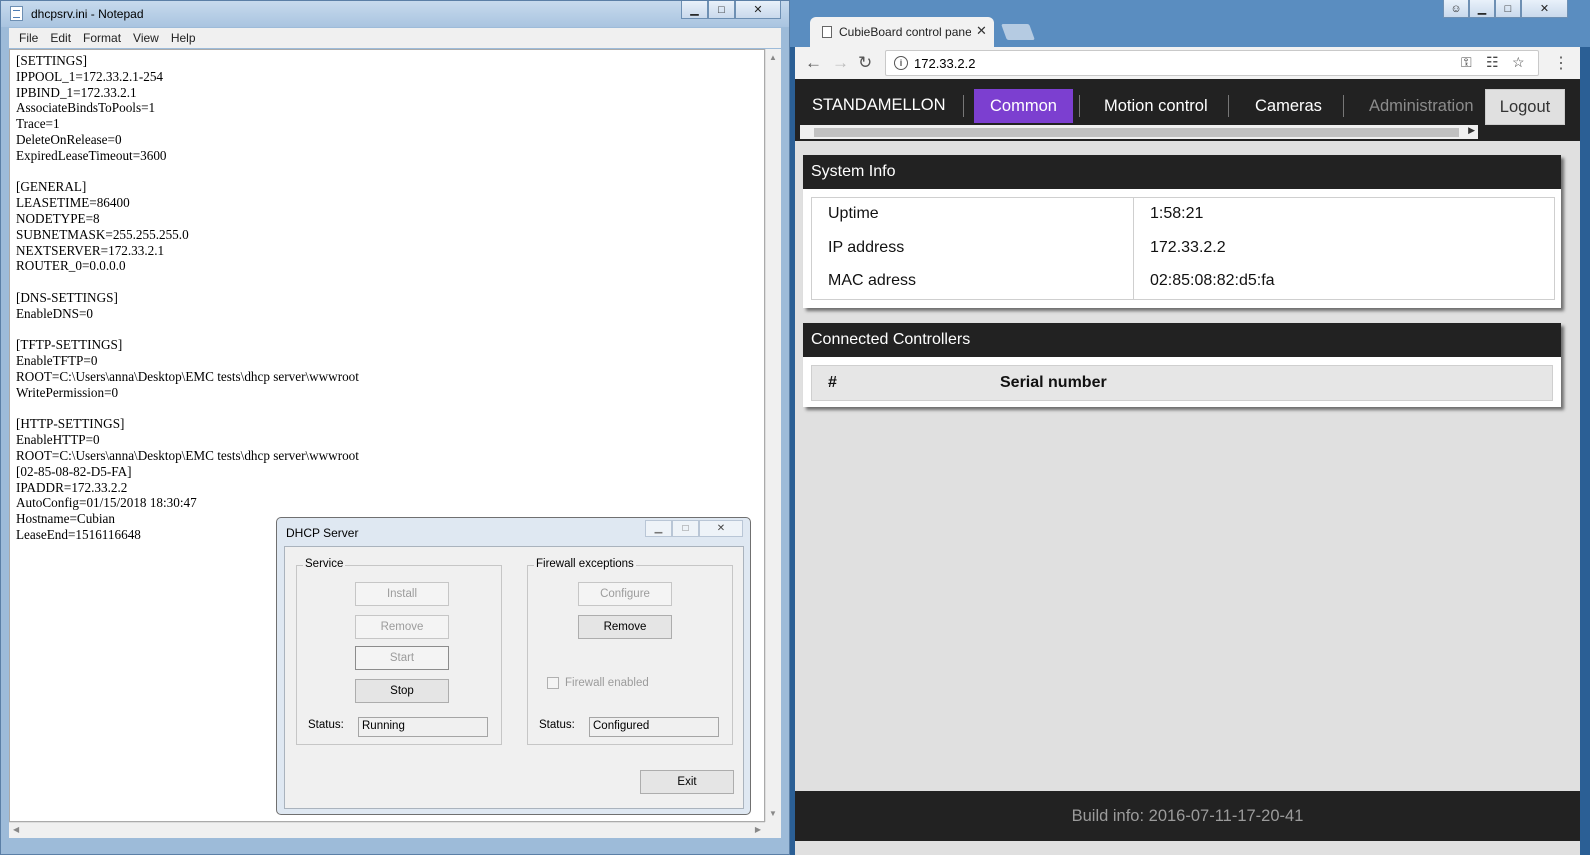  What do you see at coordinates (183, 38) in the screenshot?
I see `menu-help: Help` at bounding box center [183, 38].